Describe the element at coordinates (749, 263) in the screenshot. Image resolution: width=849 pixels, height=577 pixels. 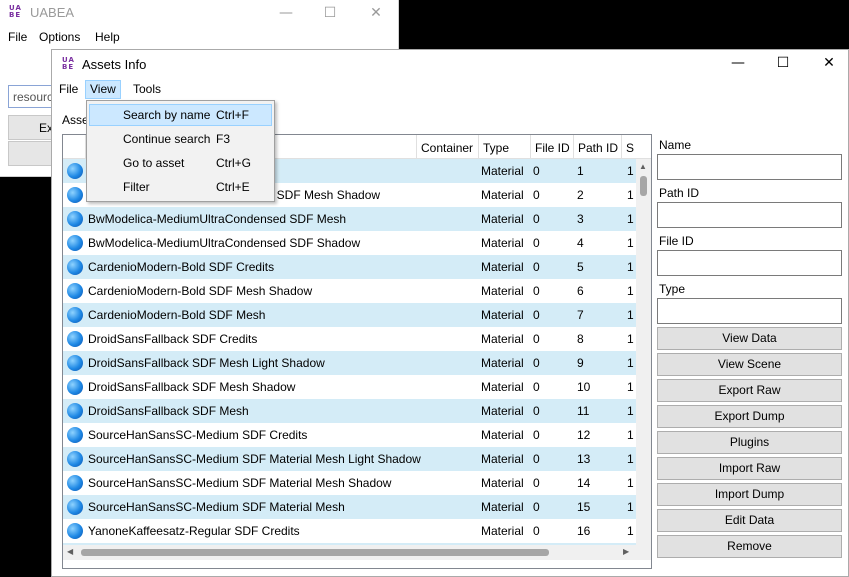
I see `file-id-field` at that location.